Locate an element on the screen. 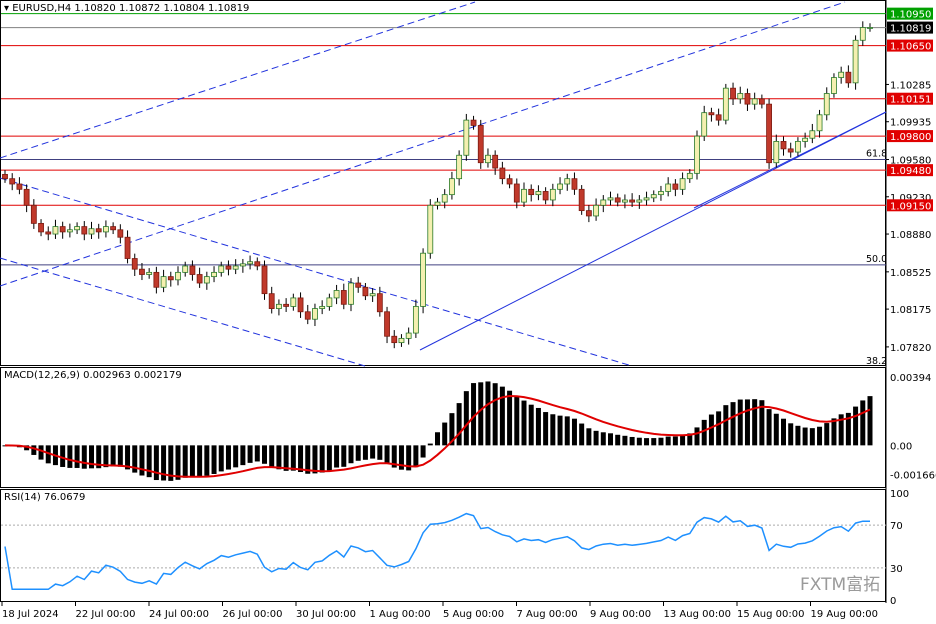 Image resolution: width=936 pixels, height=624 pixels. rsi-tick-label: 0 is located at coordinates (893, 601).